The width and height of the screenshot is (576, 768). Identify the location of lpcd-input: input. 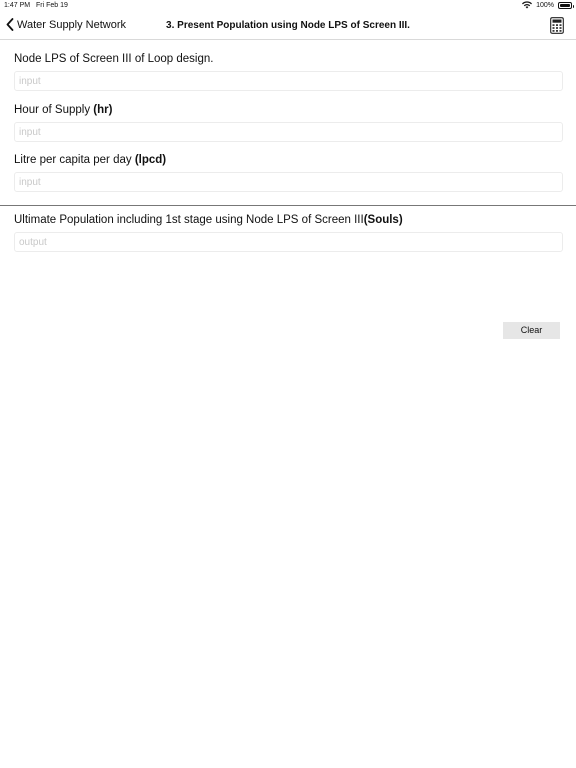
(288, 182).